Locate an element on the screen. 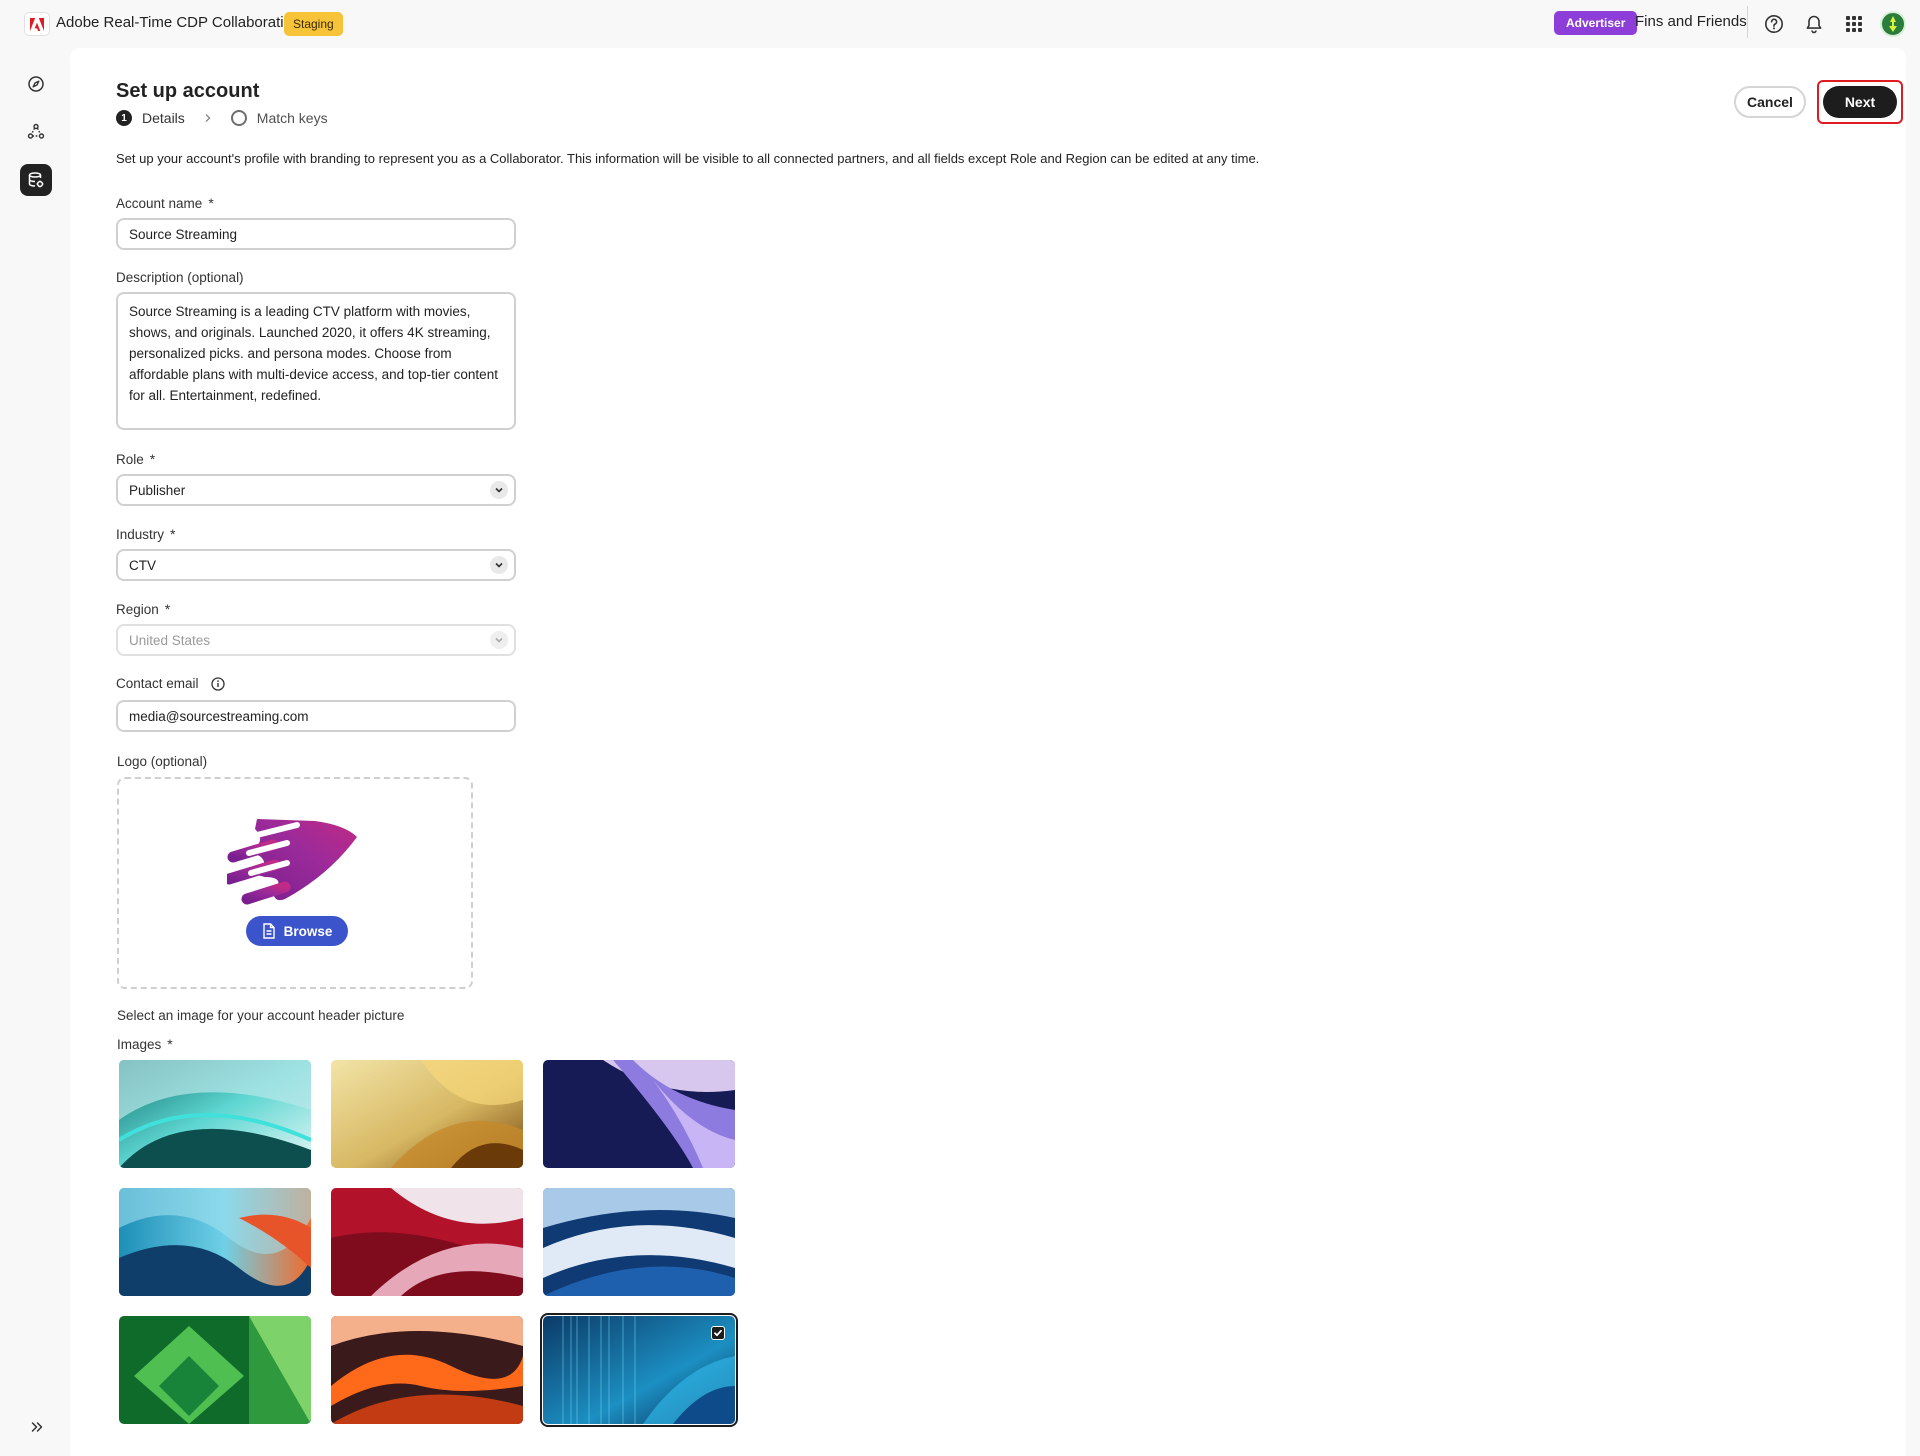 The image size is (1920, 1456). bell-icon is located at coordinates (1814, 24).